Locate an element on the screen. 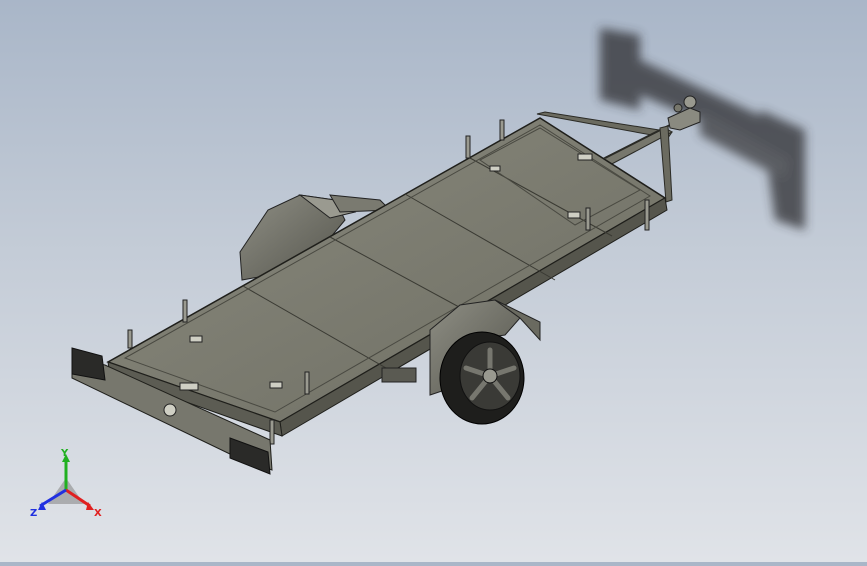  z-label: Z is located at coordinates (33, 513).